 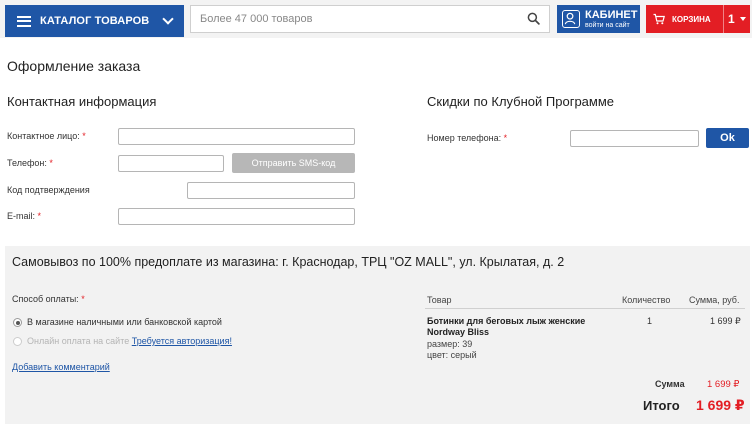 What do you see at coordinates (24, 216) in the screenshot?
I see `email-label: E-mail: *` at bounding box center [24, 216].